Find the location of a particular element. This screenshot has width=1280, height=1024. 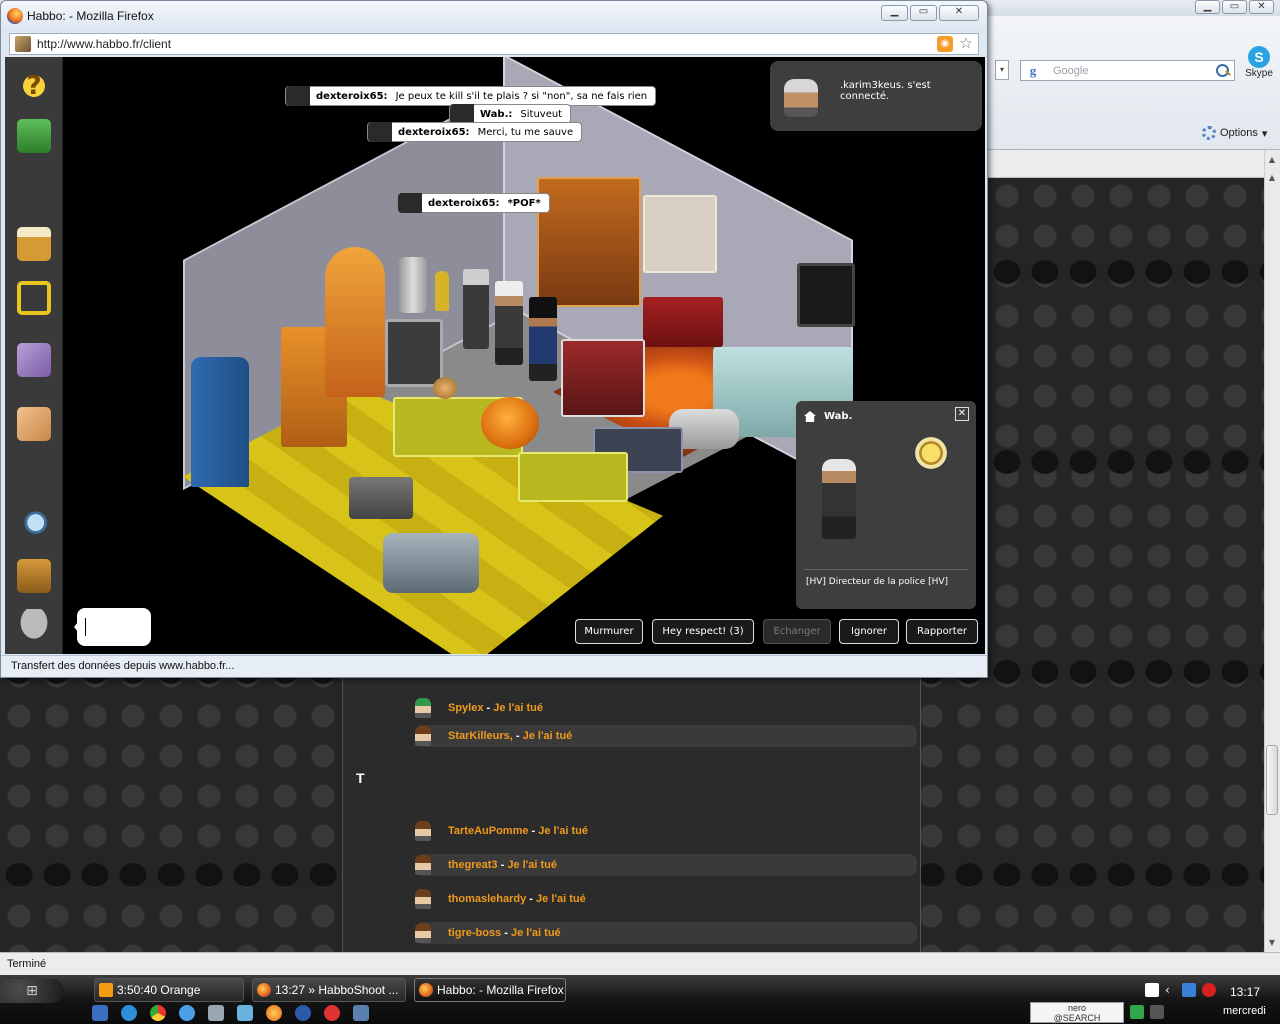

habbo-avatar-player is located at coordinates (543, 339).